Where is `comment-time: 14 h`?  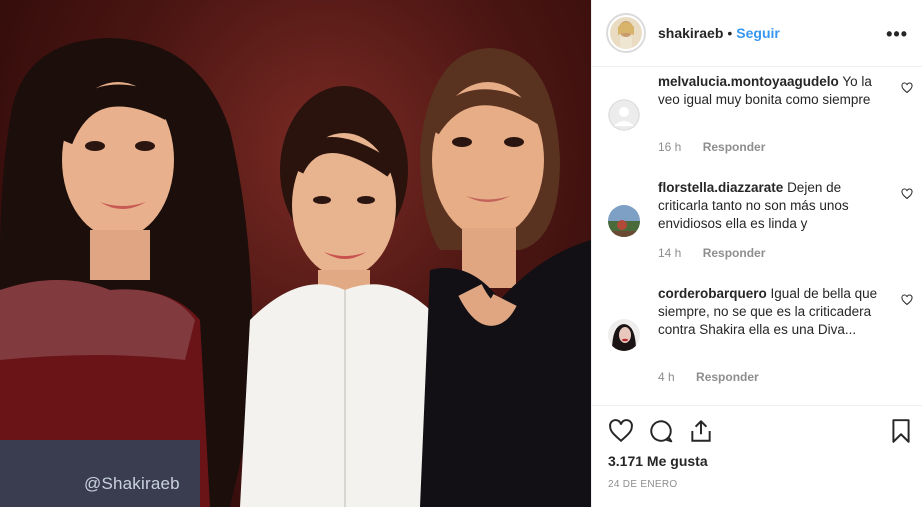
comment-time: 14 h is located at coordinates (669, 253).